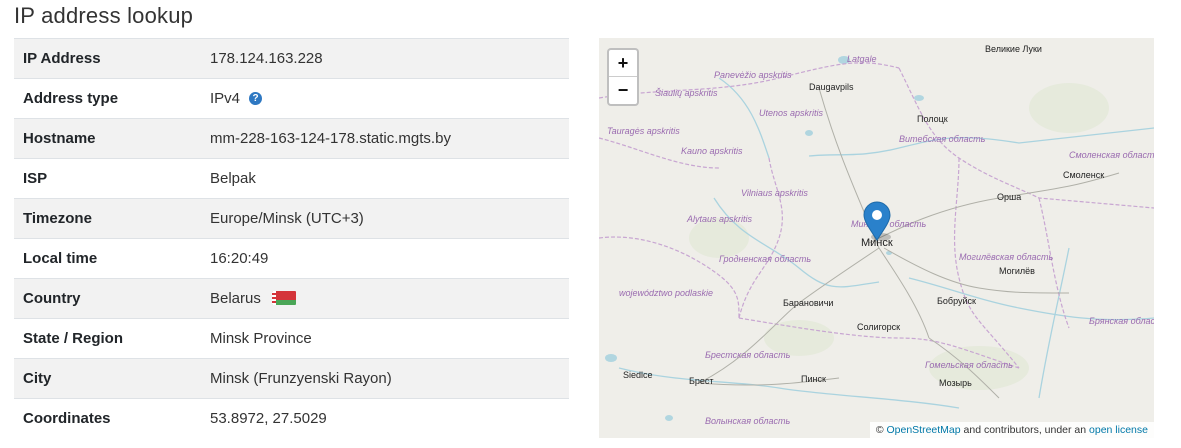 This screenshot has width=1181, height=448. I want to click on map-label: Utenos apskritis, so click(791, 113).